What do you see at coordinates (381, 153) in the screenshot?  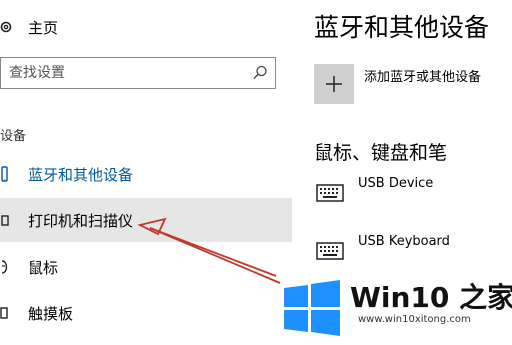 I see `section-heading-mouse-keyboard: 鼠标、键盘和笔` at bounding box center [381, 153].